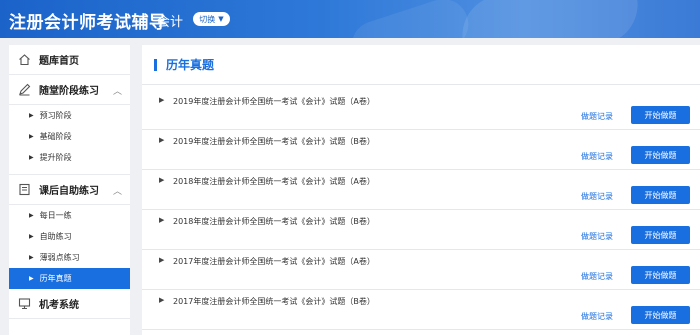 Image resolution: width=700 pixels, height=335 pixels. What do you see at coordinates (274, 141) in the screenshot?
I see `paper-title: 2019年度注册会计师全国统一考试《会计》试题（B卷）` at bounding box center [274, 141].